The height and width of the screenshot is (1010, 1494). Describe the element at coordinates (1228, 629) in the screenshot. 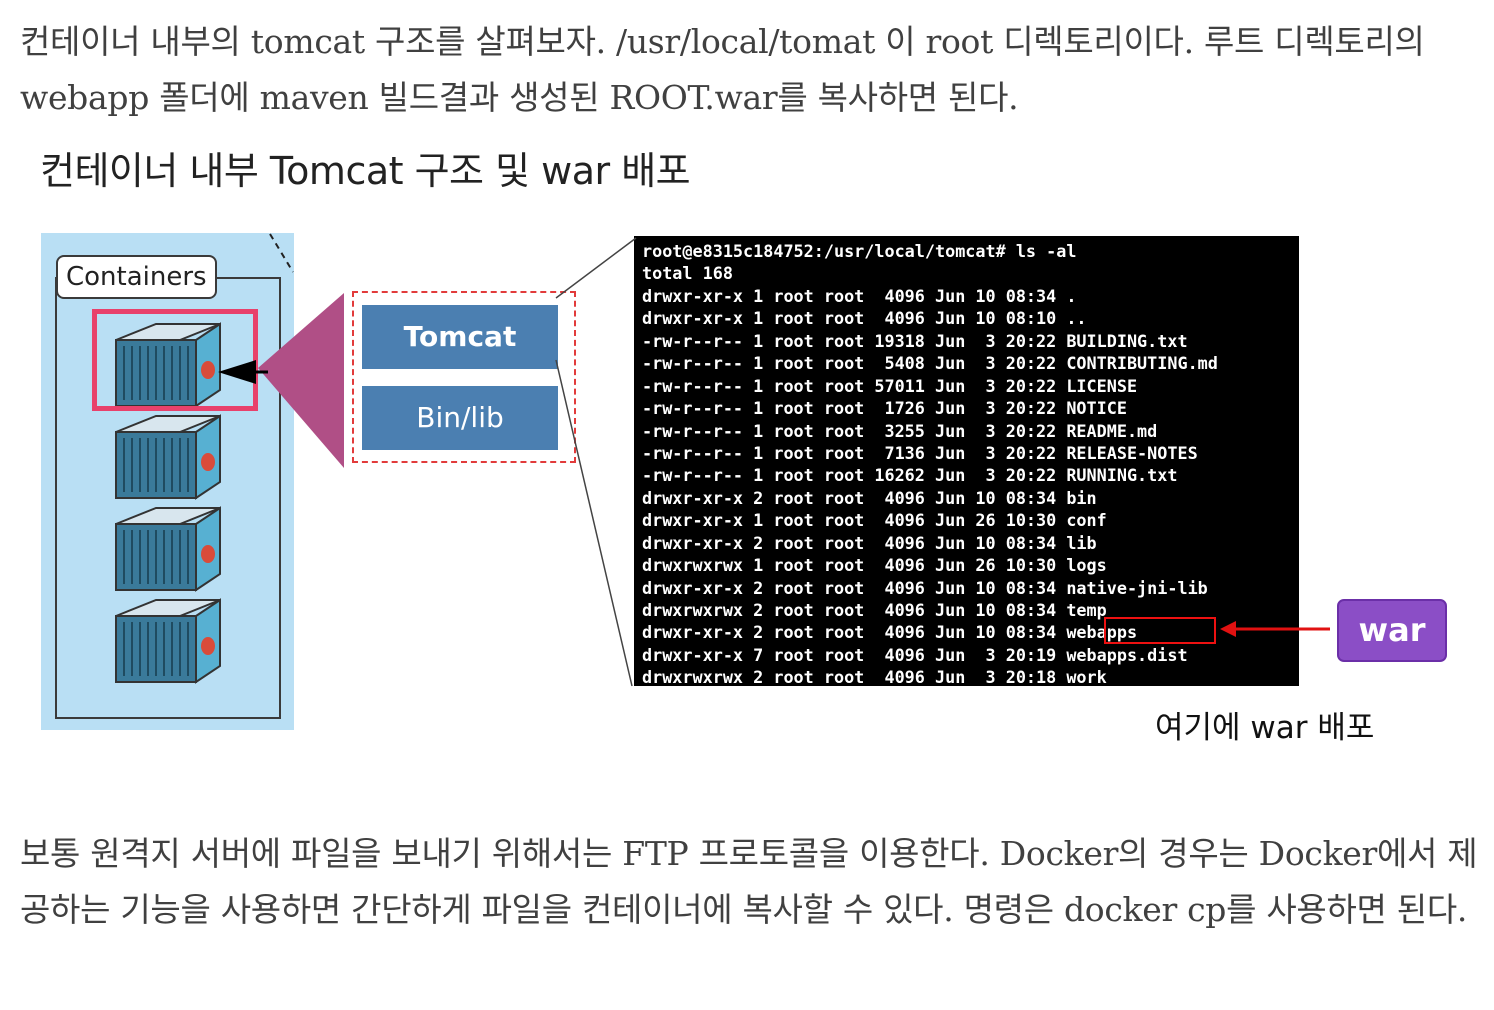

I see `war-arrow-head` at that location.